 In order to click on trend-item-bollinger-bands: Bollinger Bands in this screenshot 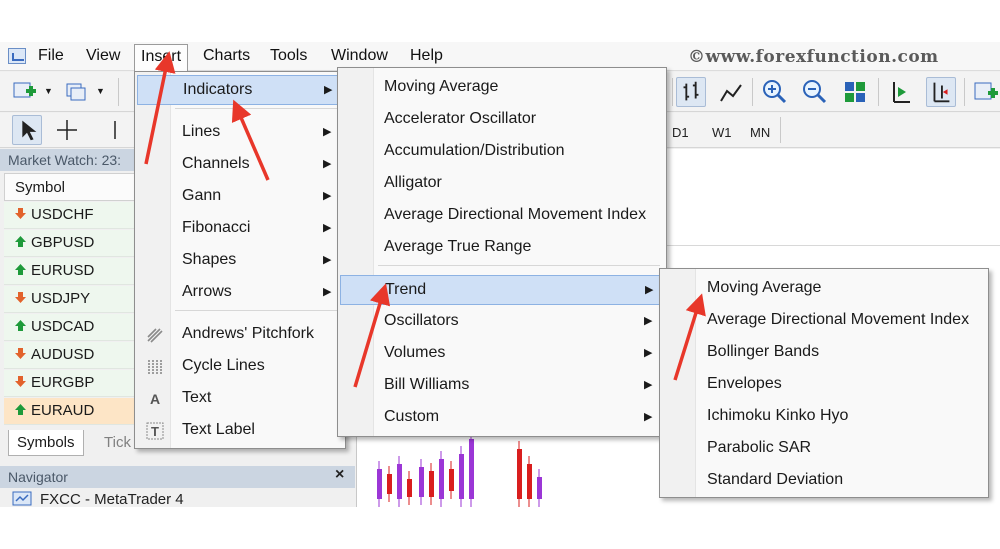, I will do `click(824, 353)`.